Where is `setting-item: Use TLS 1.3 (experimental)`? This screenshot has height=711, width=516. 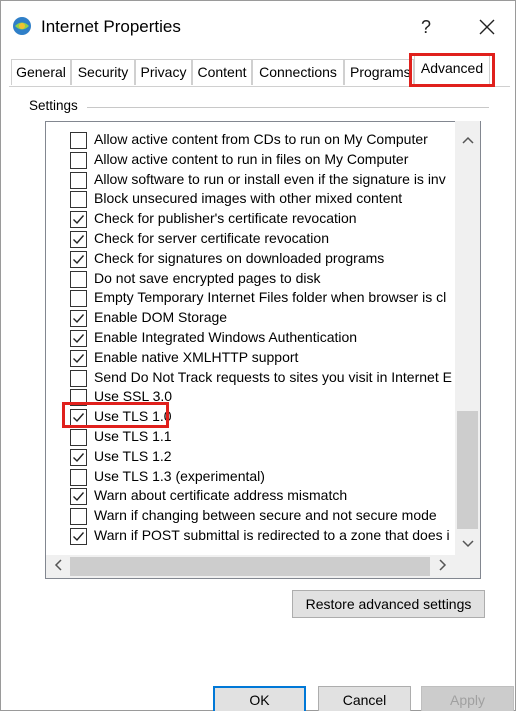
setting-item: Use TLS 1.3 (experimental) is located at coordinates (251, 477).